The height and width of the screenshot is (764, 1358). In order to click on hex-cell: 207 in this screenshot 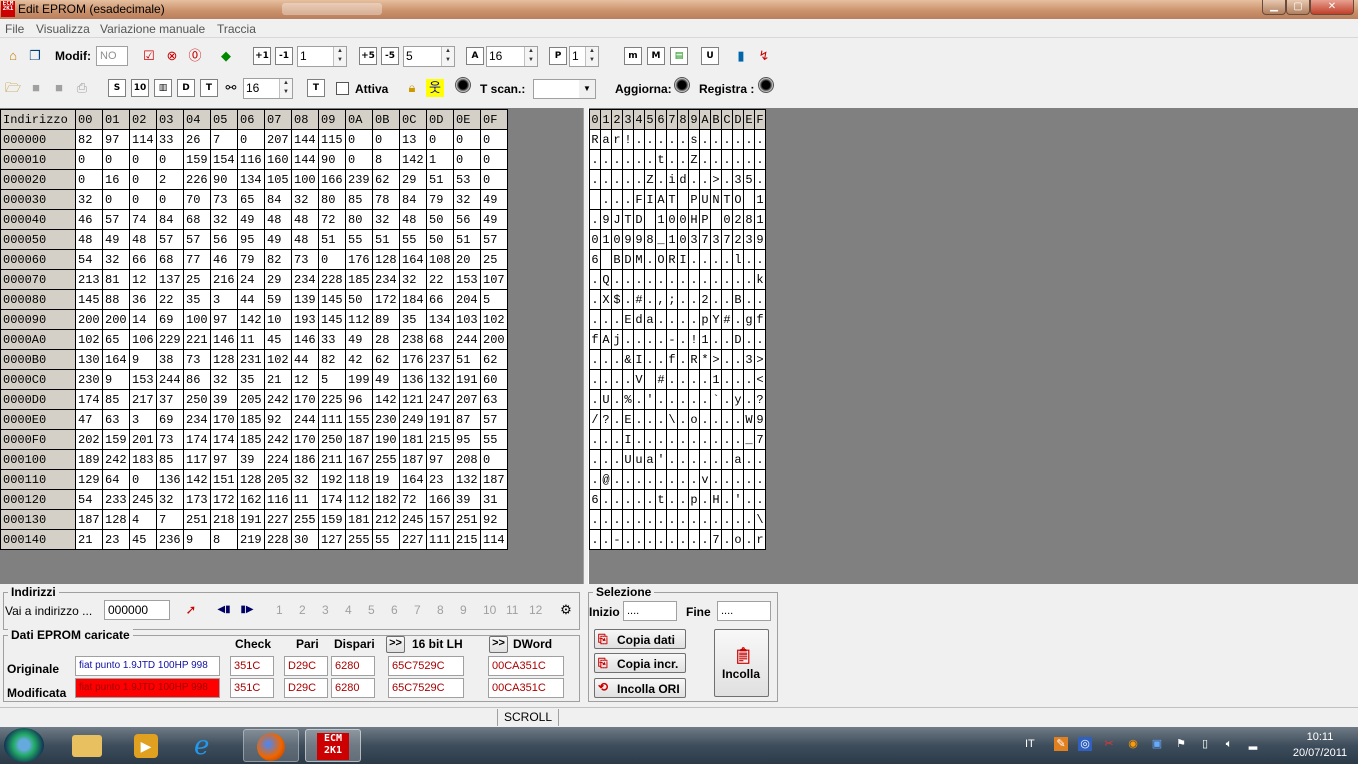, I will do `click(467, 399)`.